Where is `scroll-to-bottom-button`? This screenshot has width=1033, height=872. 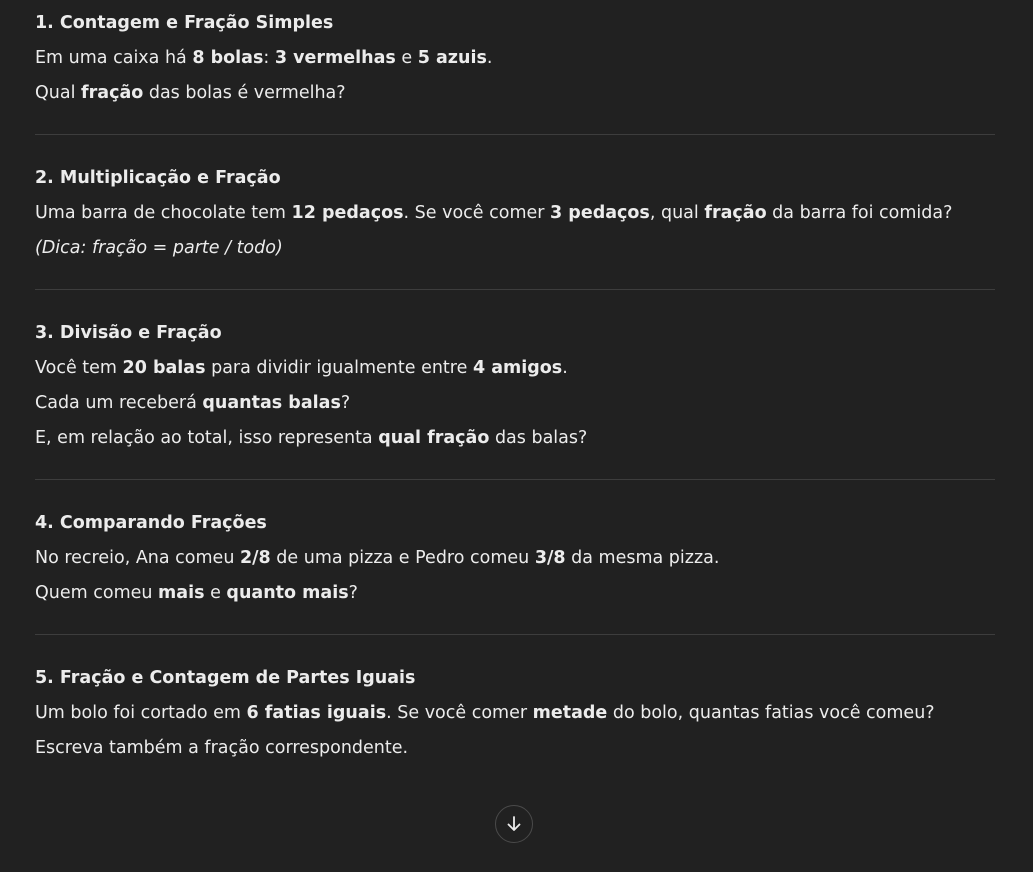
scroll-to-bottom-button is located at coordinates (514, 824).